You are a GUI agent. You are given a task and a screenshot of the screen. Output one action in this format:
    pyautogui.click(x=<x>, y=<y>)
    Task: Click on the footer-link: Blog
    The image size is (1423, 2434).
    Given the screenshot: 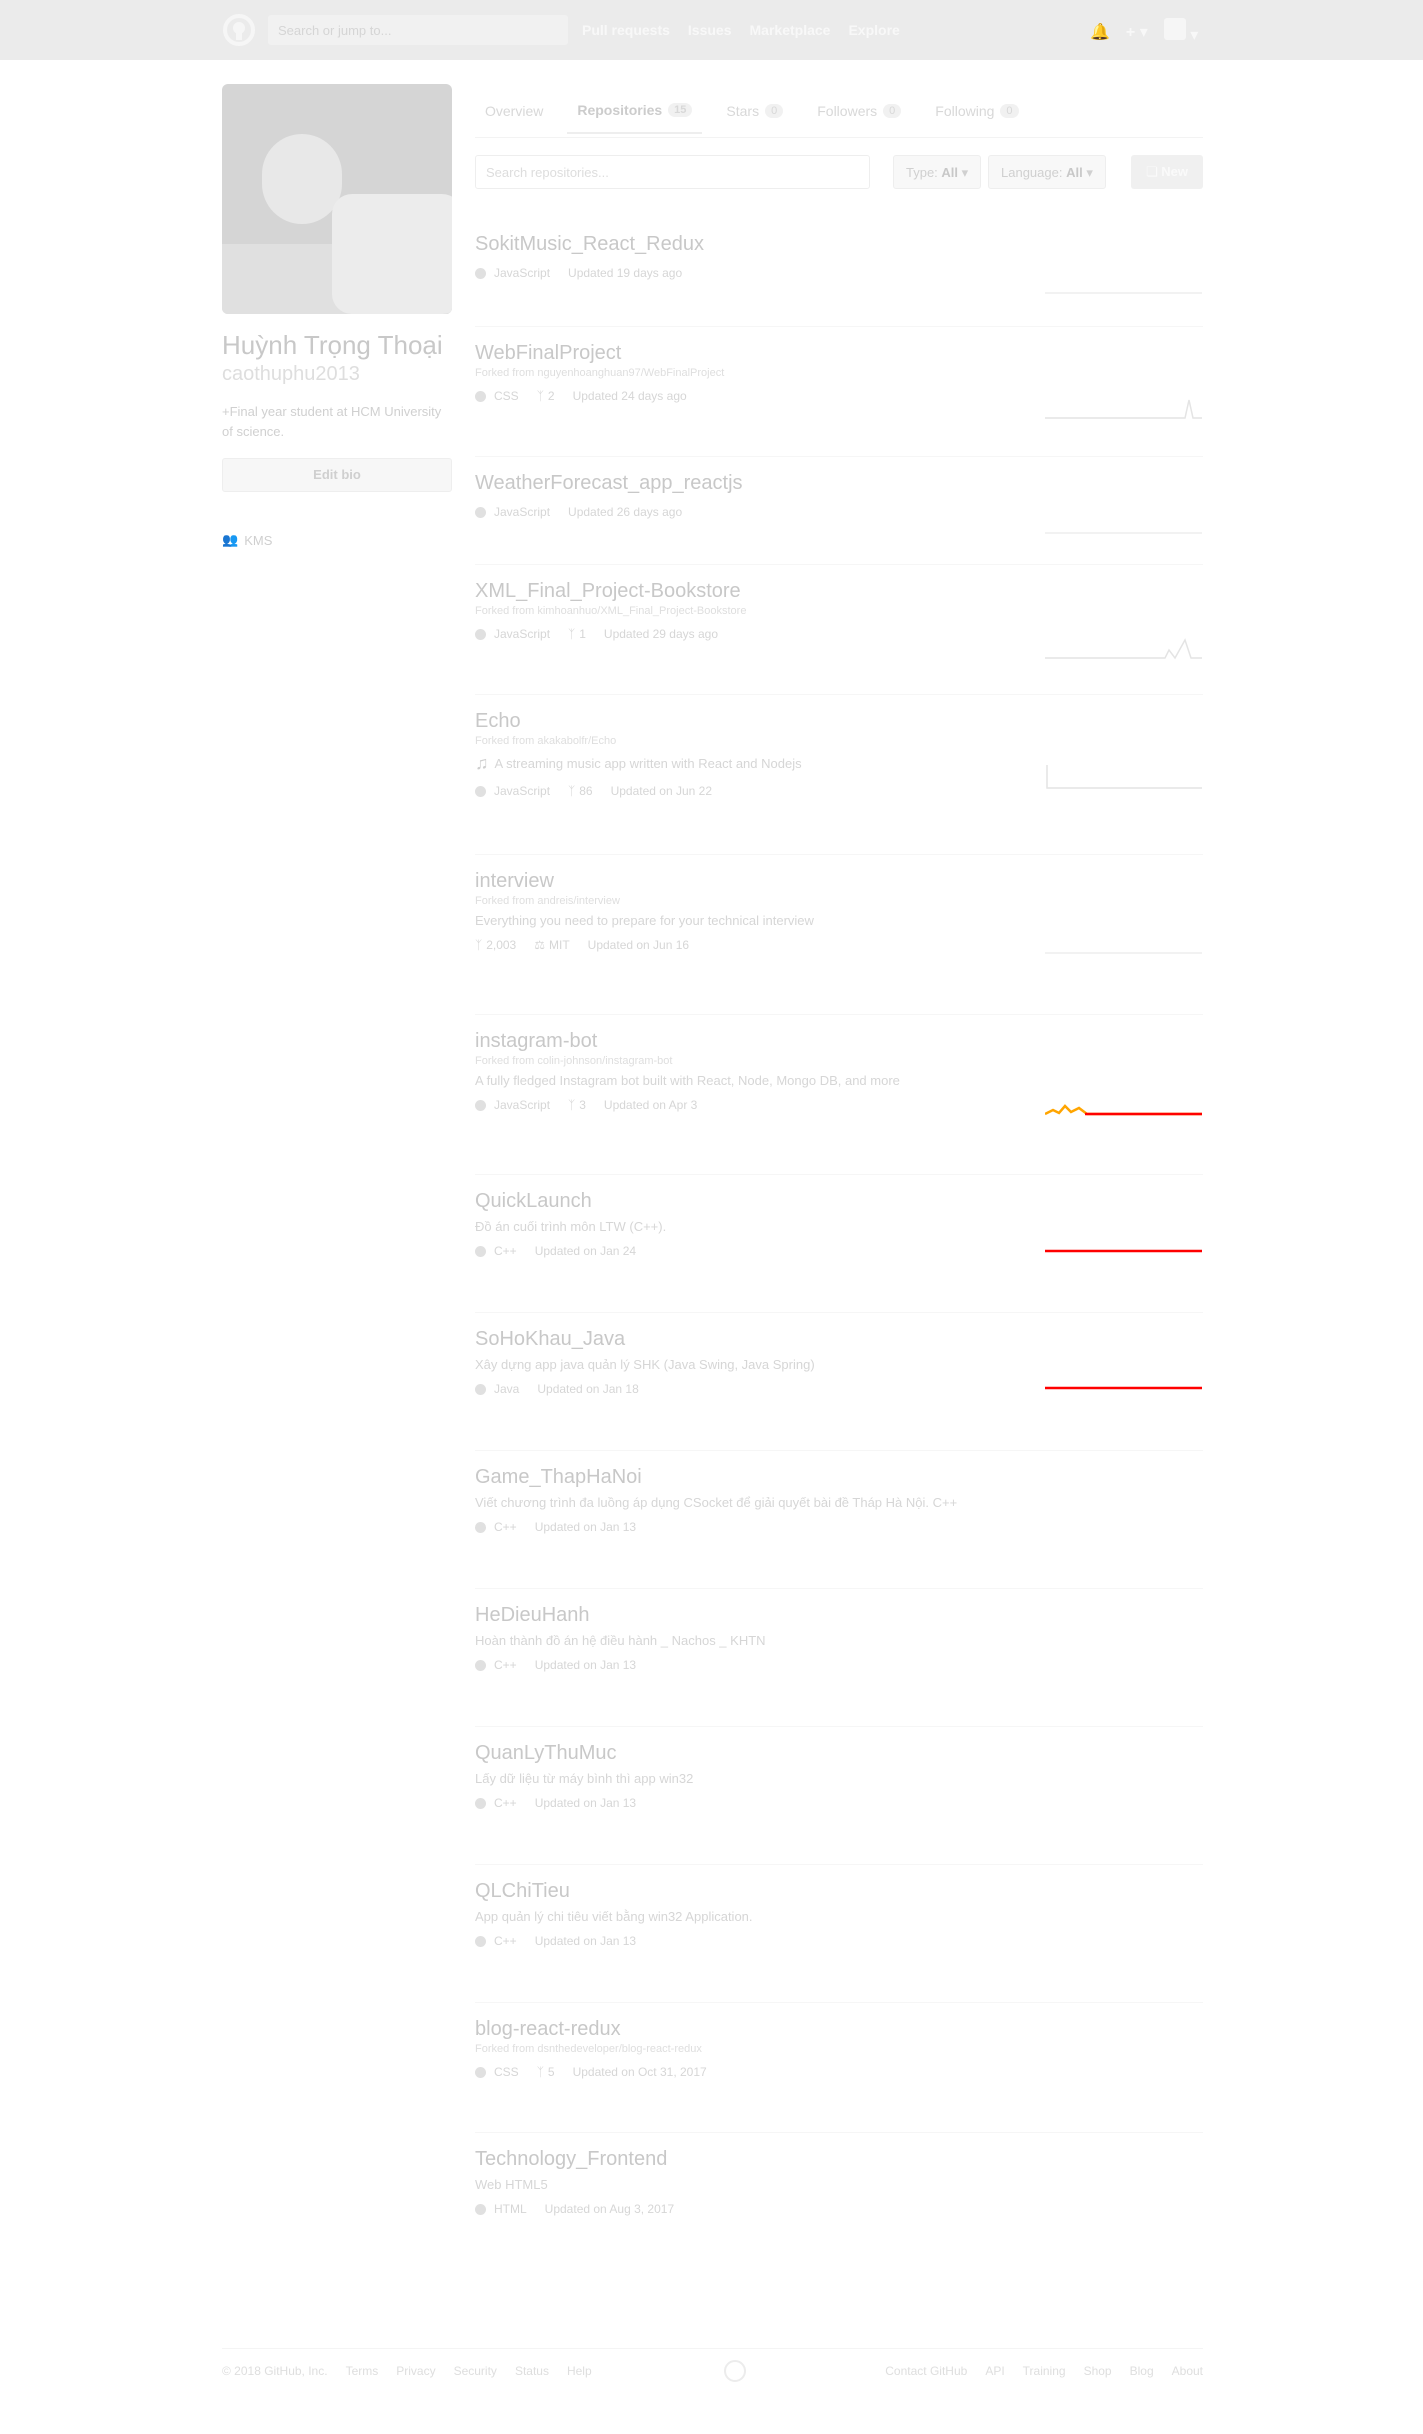 What is the action you would take?
    pyautogui.click(x=1142, y=2371)
    